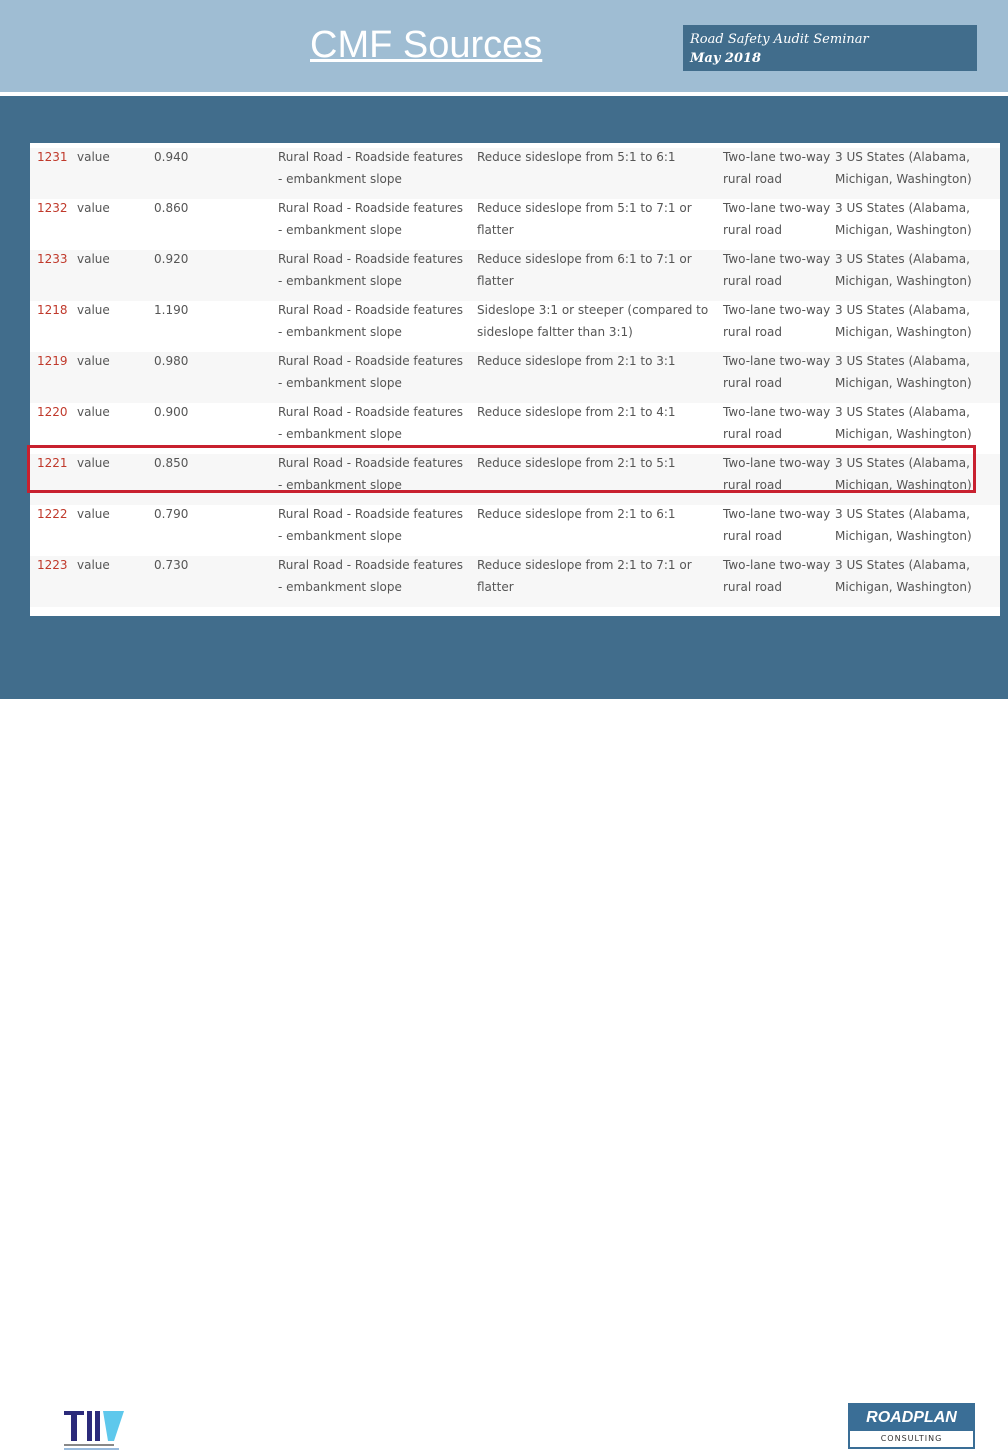  I want to click on description: Reduce sideslope from 2:1 to 6:1, so click(576, 514).